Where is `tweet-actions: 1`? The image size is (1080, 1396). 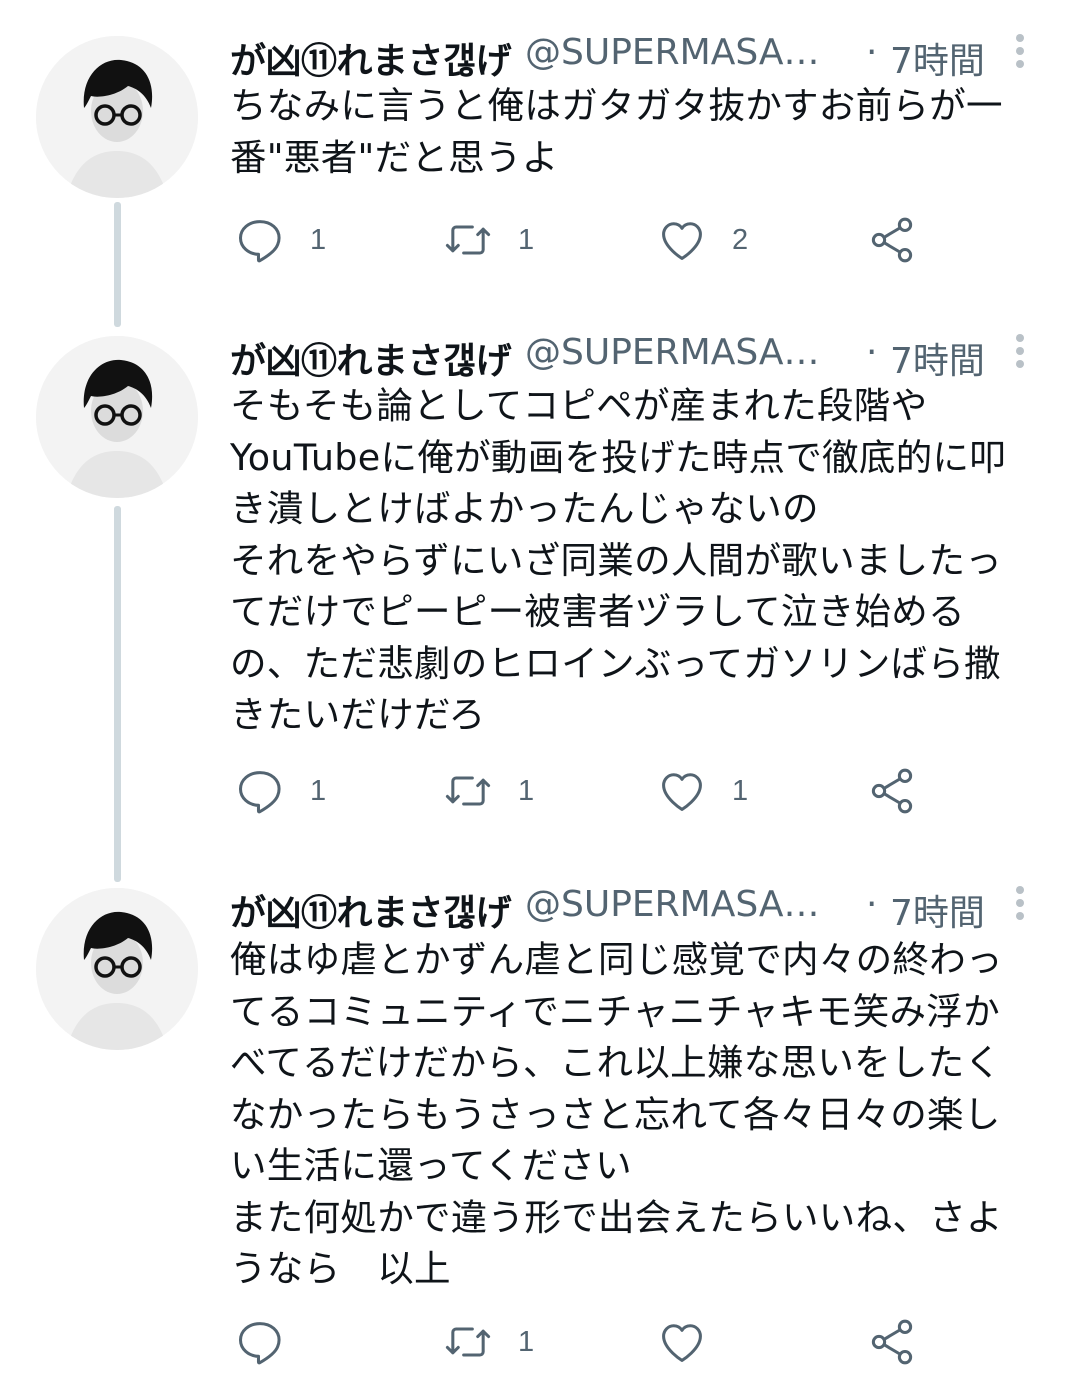 tweet-actions: 1 is located at coordinates (635, 1342).